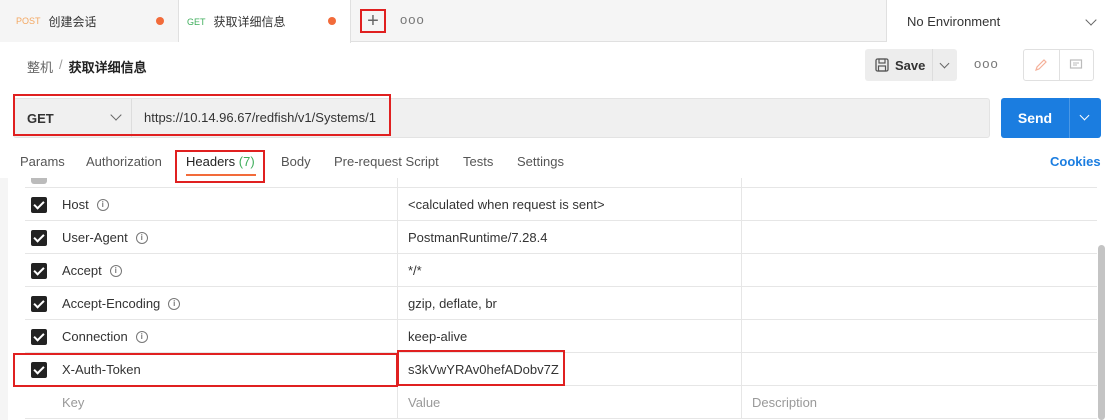  I want to click on tab-title: 获取详细信息, so click(249, 22).